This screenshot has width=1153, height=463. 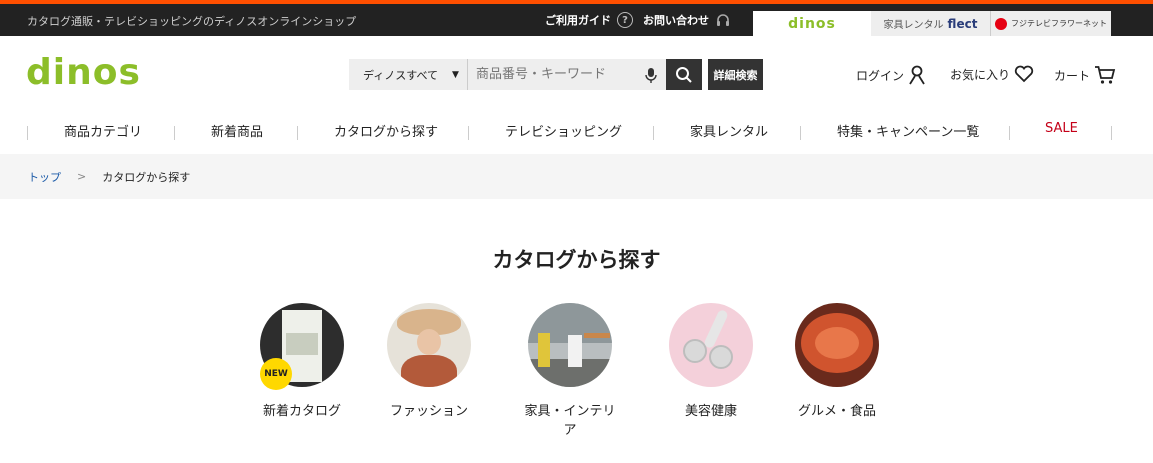 What do you see at coordinates (237, 130) in the screenshot?
I see `nav-item-new-products: 新着商品` at bounding box center [237, 130].